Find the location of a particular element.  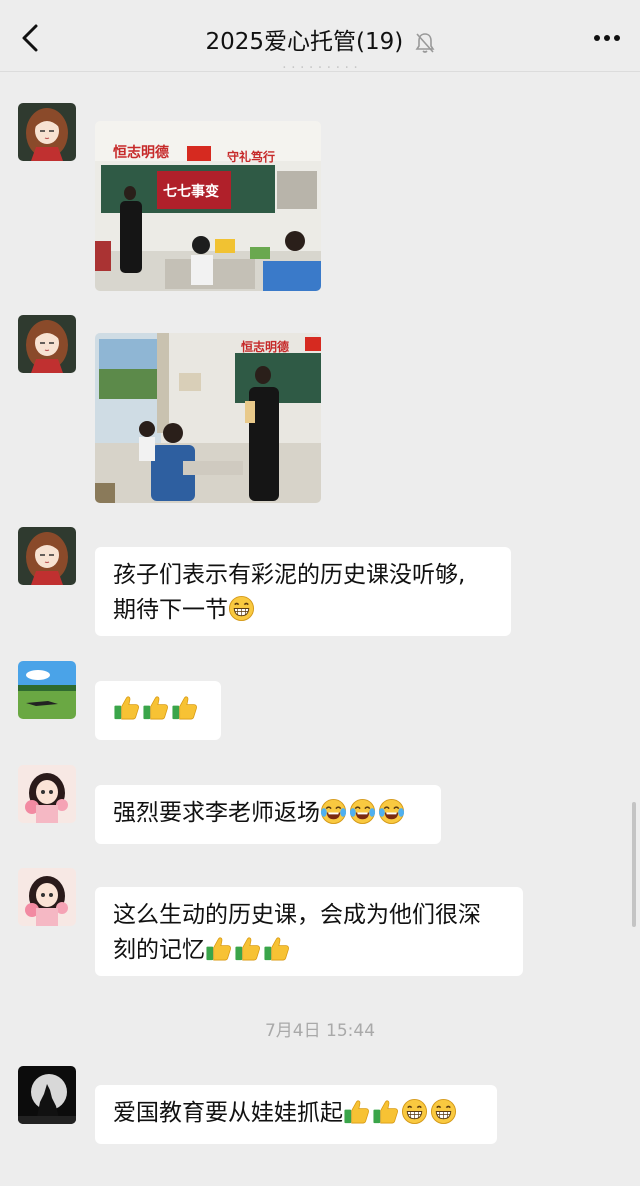

message-bubble: 爱国教育要从娃娃抓起 is located at coordinates (296, 1114).